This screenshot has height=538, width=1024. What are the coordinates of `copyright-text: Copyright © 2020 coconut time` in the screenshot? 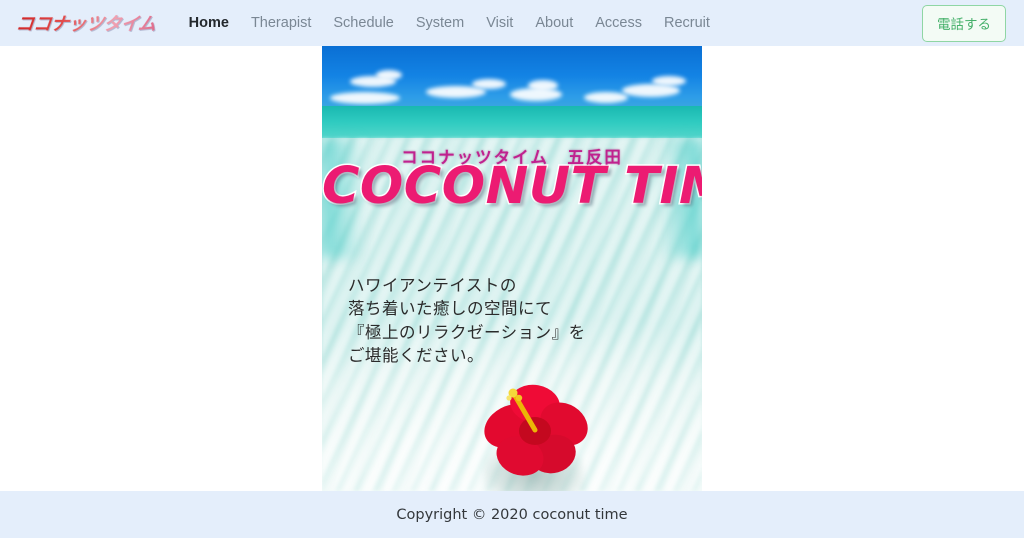 It's located at (512, 514).